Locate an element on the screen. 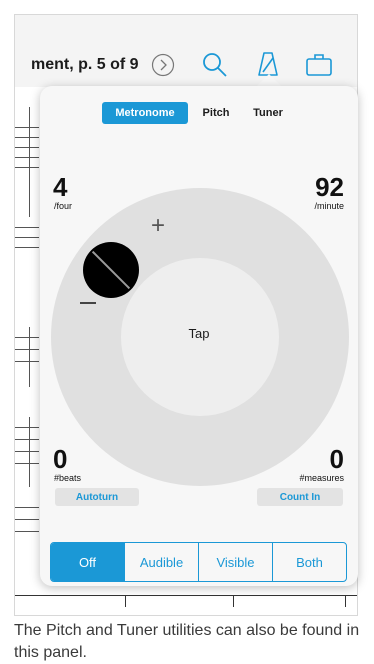  minus-icon is located at coordinates (88, 303).